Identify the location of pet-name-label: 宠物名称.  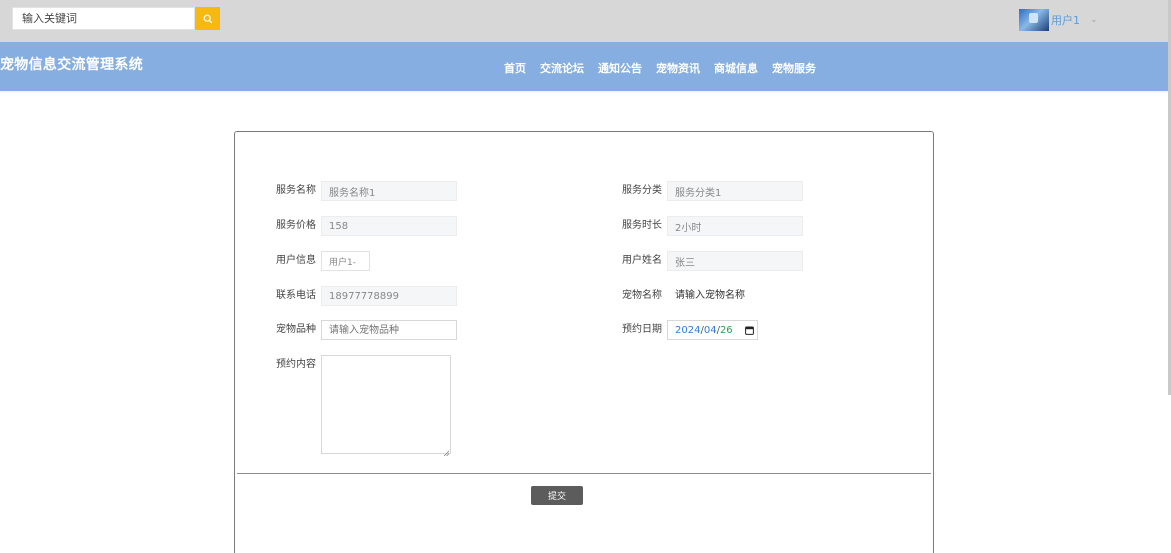
(642, 295).